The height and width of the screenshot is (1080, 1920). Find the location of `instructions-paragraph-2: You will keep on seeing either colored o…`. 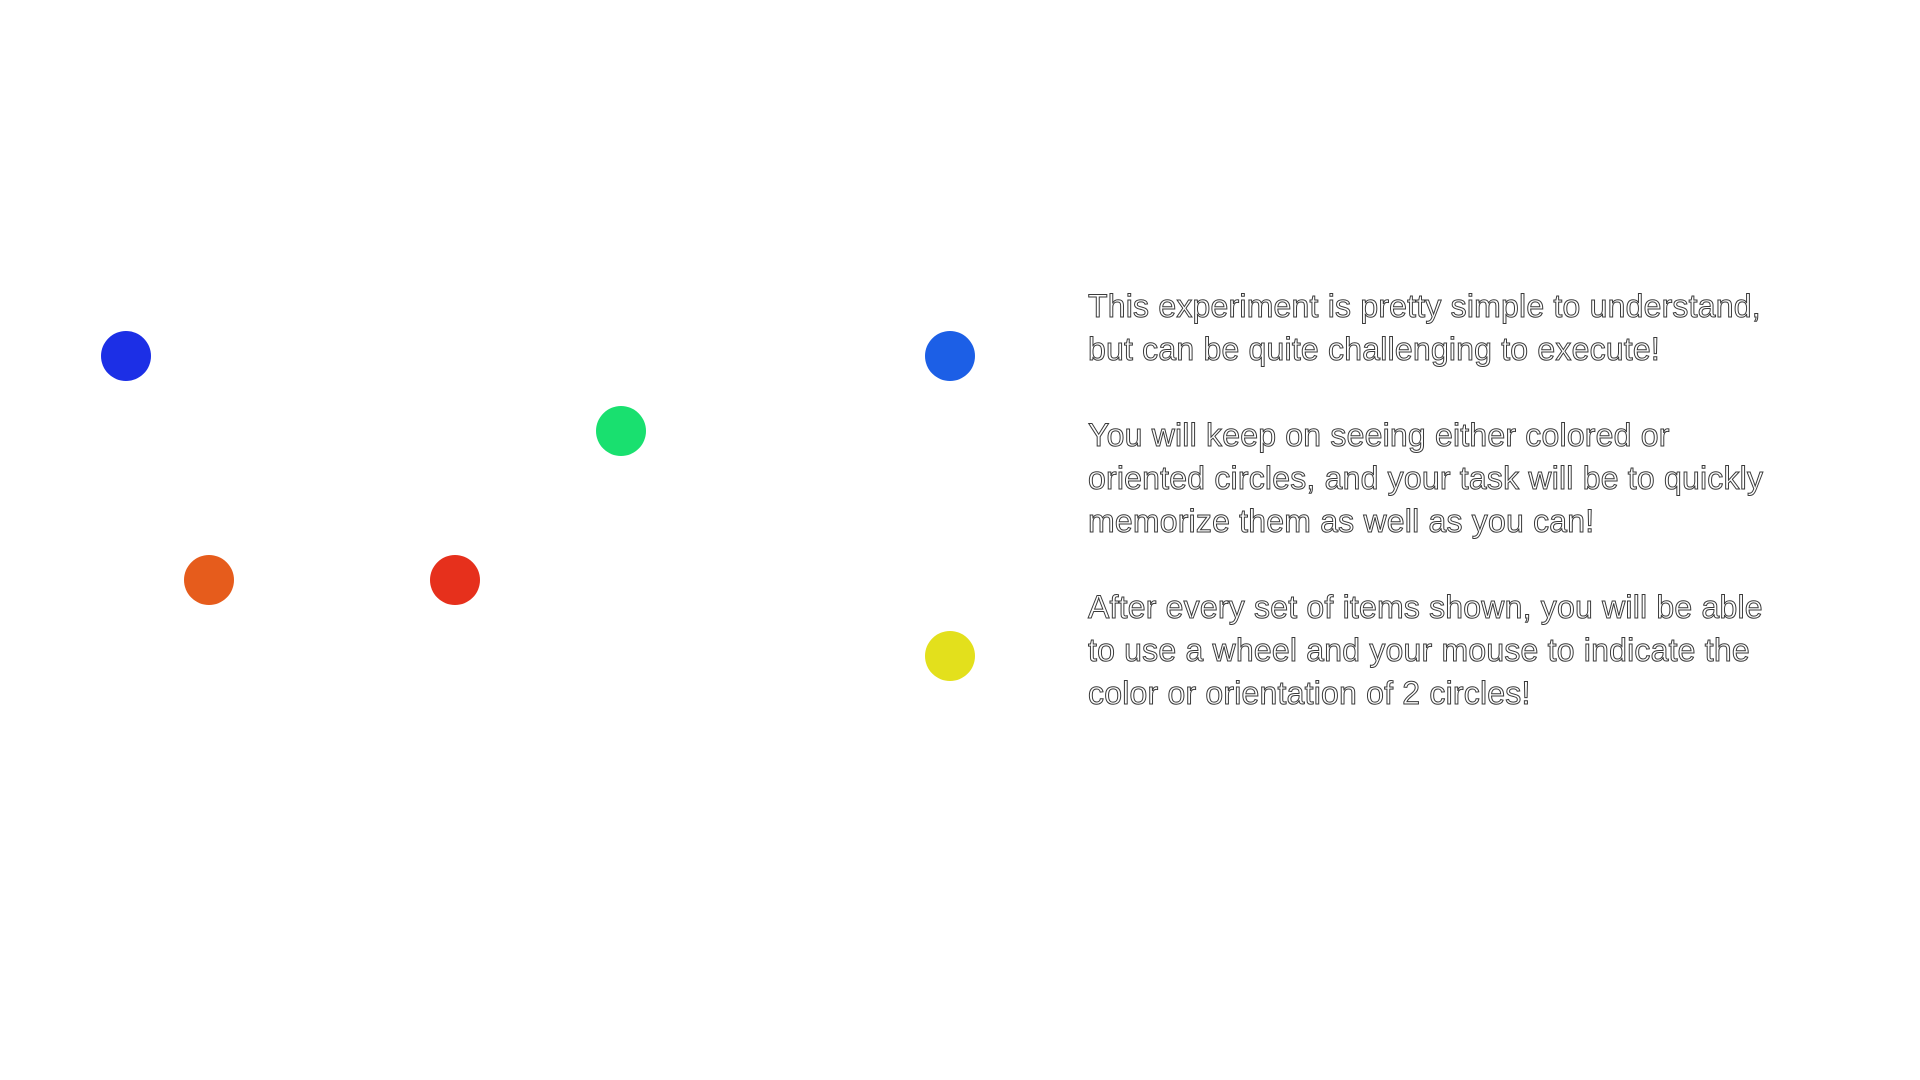

instructions-paragraph-2: You will keep on seeing either colored o… is located at coordinates (1426, 478).